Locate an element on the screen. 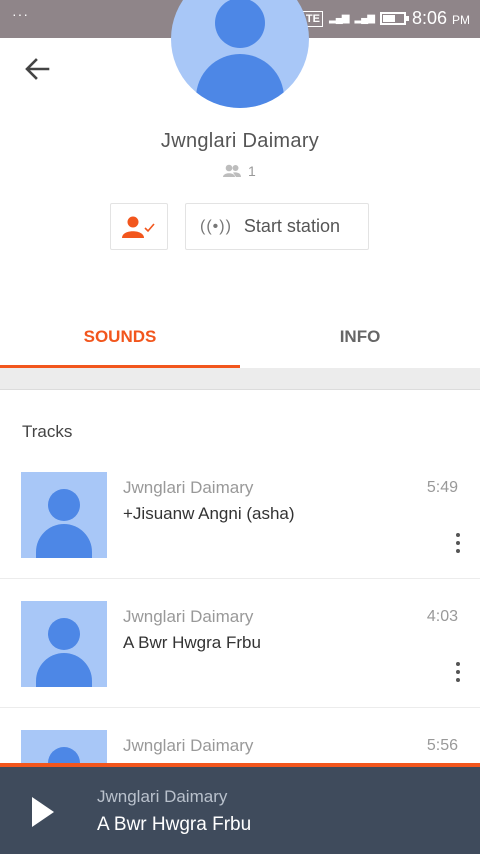 This screenshot has height=854, width=480. mini-player: Jwnglari Daimary A Bwr Hwgra Frbu is located at coordinates (240, 808).